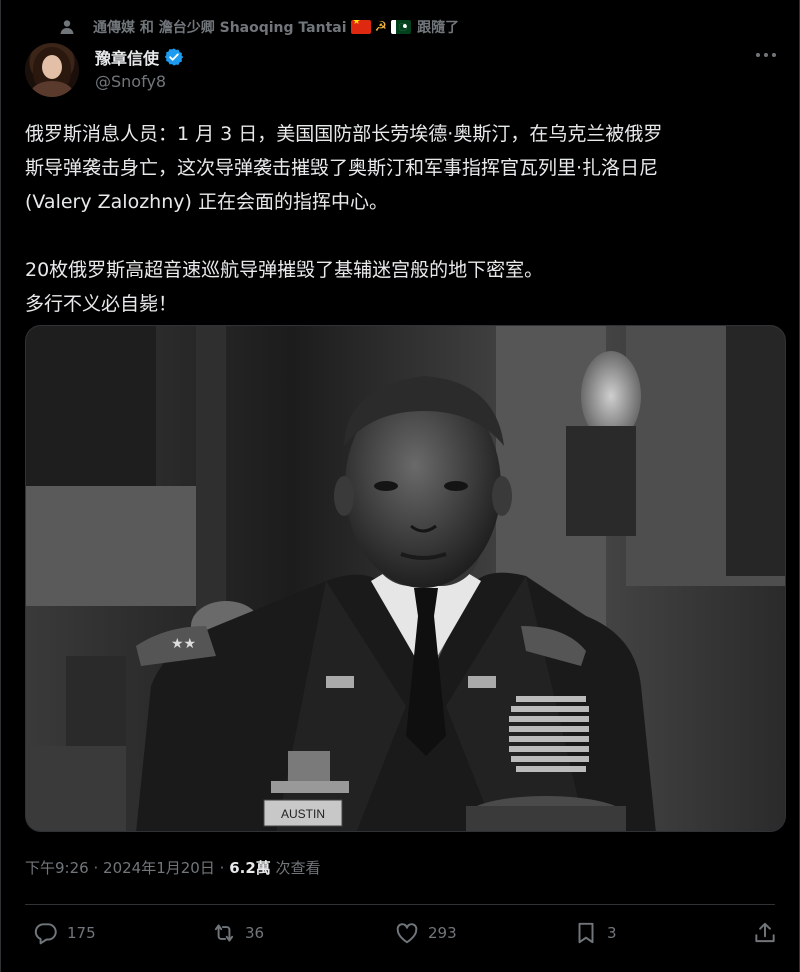 The width and height of the screenshot is (800, 972). What do you see at coordinates (425, 933) in the screenshot?
I see `like-button: 293` at bounding box center [425, 933].